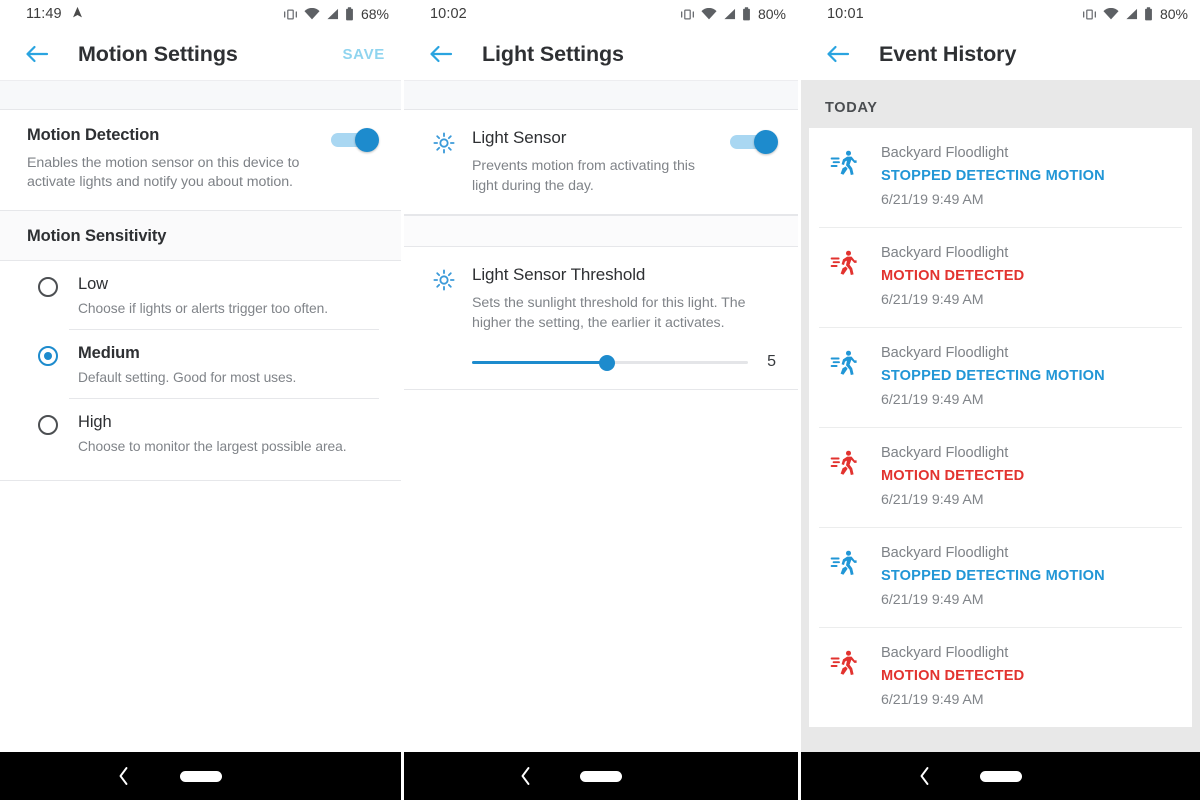 Image resolution: width=1200 pixels, height=800 pixels. I want to click on status-time: 11:49, so click(44, 14).